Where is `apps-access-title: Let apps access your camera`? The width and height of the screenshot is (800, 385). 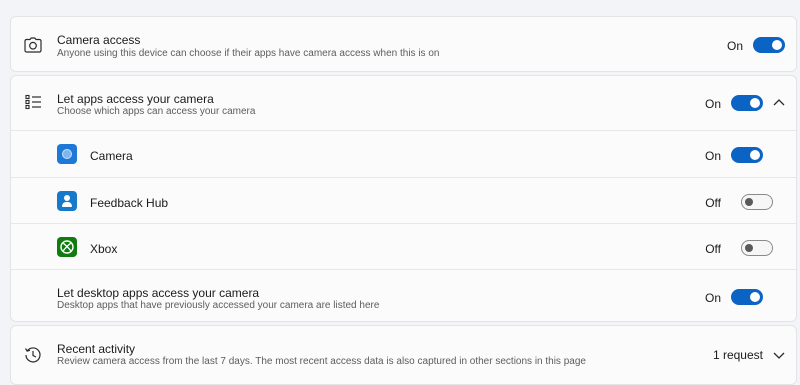 apps-access-title: Let apps access your camera is located at coordinates (135, 99).